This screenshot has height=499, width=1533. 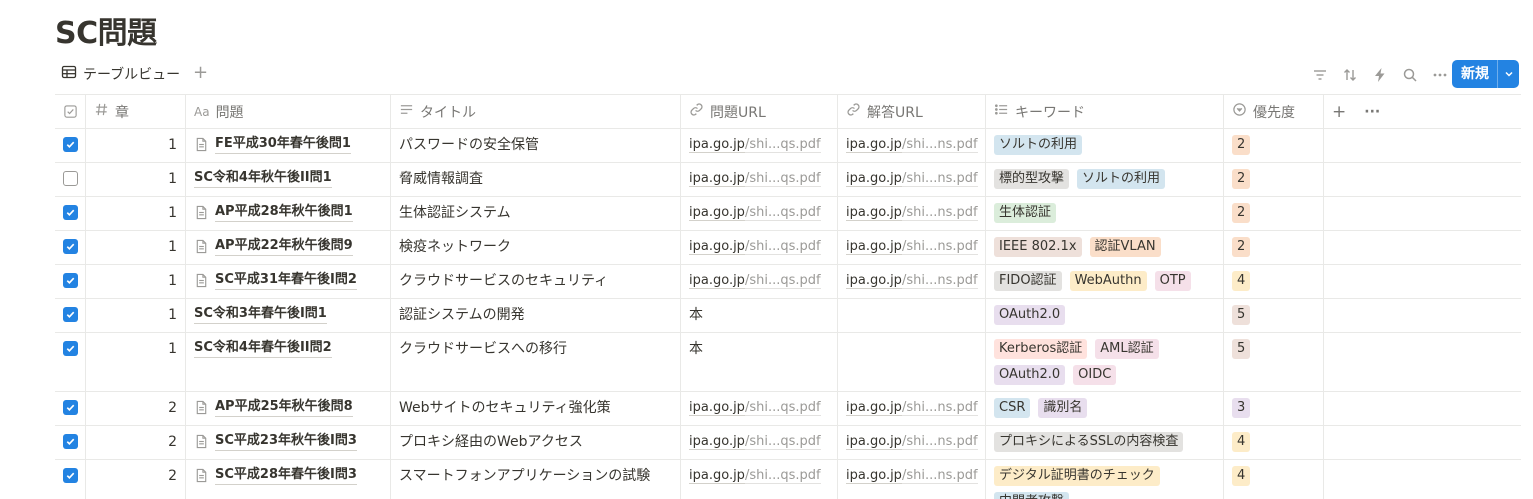 What do you see at coordinates (536, 362) in the screenshot?
I see `title-cell: クラウドサービスへの移行` at bounding box center [536, 362].